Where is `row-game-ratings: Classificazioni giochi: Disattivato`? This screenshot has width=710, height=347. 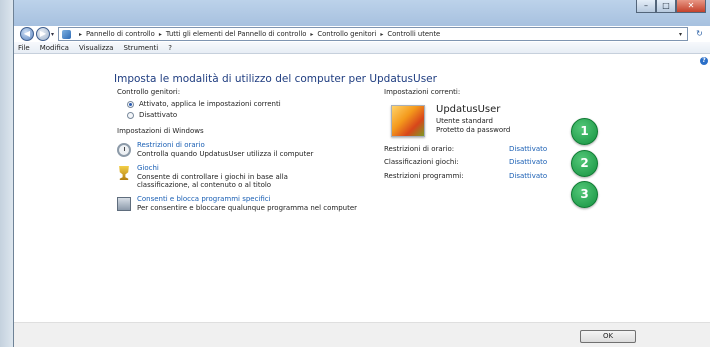
row-game-ratings: Classificazioni giochi: Disattivato is located at coordinates (465, 162).